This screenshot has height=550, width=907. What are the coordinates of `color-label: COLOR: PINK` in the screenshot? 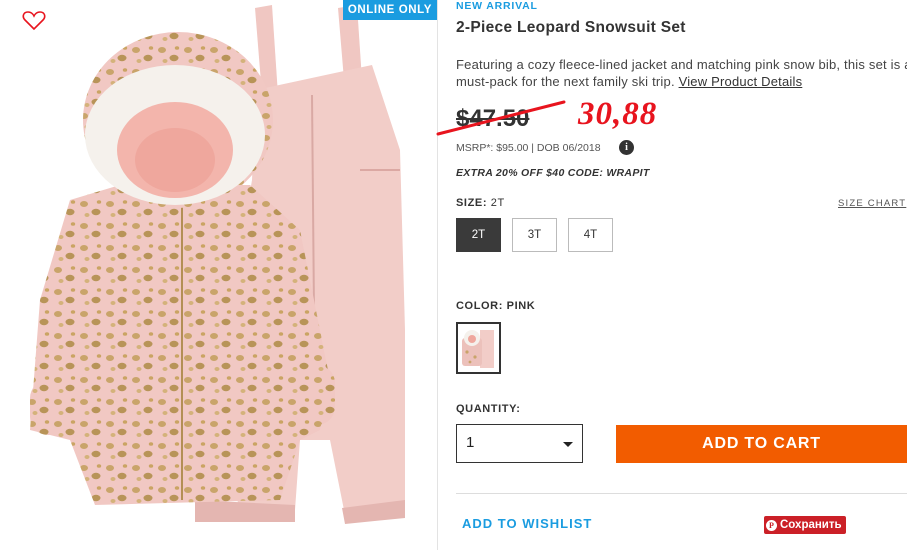 It's located at (496, 306).